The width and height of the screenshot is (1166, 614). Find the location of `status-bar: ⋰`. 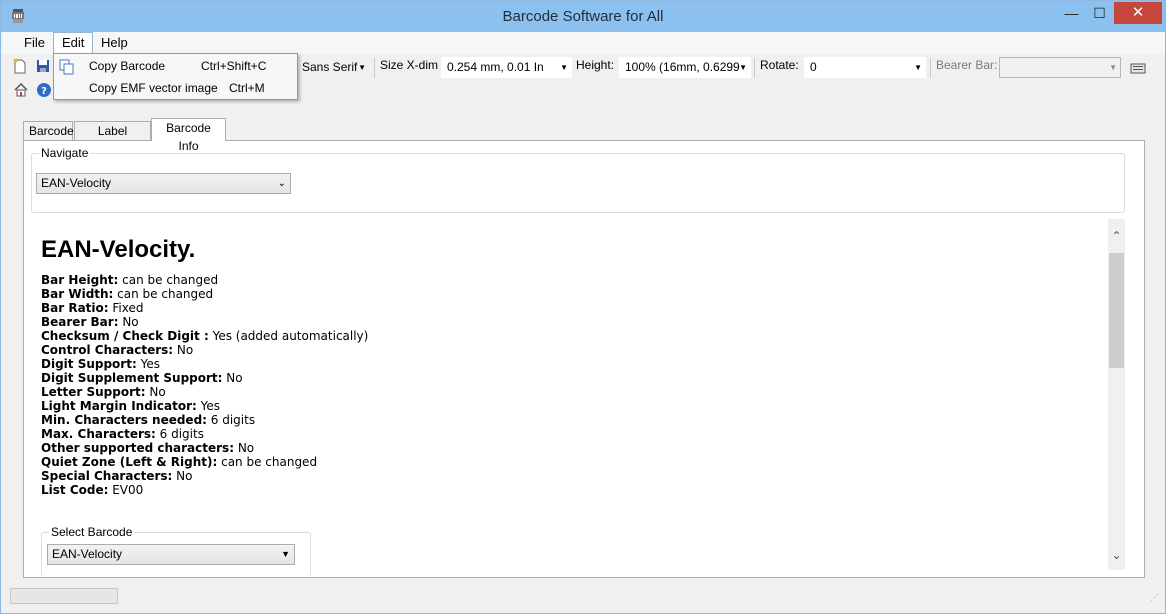

status-bar: ⋰ is located at coordinates (583, 598).